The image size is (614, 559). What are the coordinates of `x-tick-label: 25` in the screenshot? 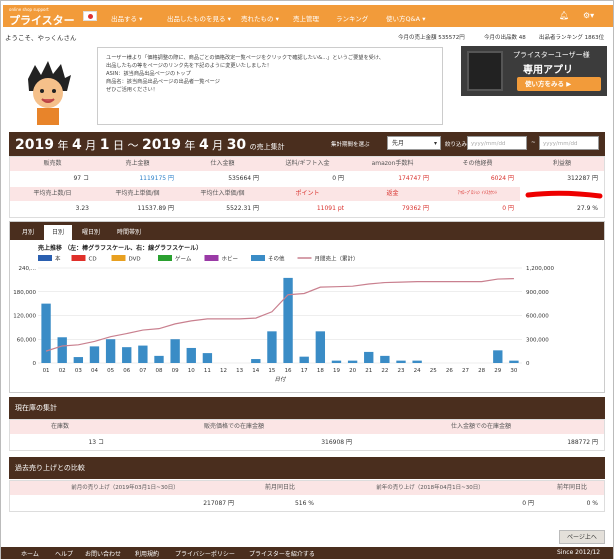 It's located at (433, 371).